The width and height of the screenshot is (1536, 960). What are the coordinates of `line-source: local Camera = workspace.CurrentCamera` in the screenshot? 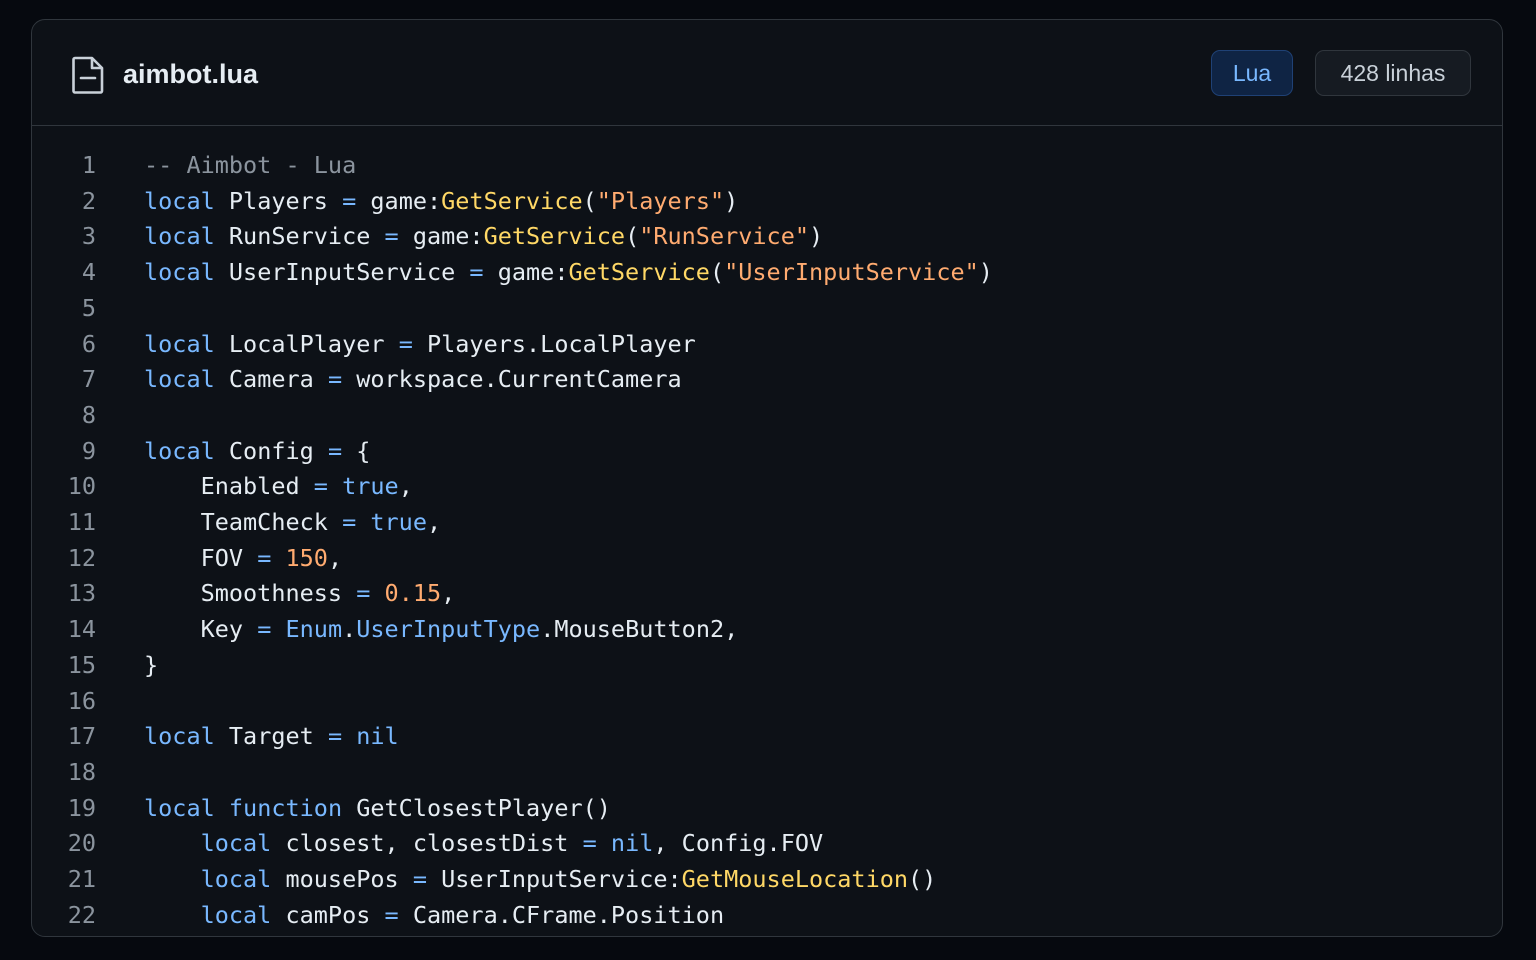 It's located at (413, 379).